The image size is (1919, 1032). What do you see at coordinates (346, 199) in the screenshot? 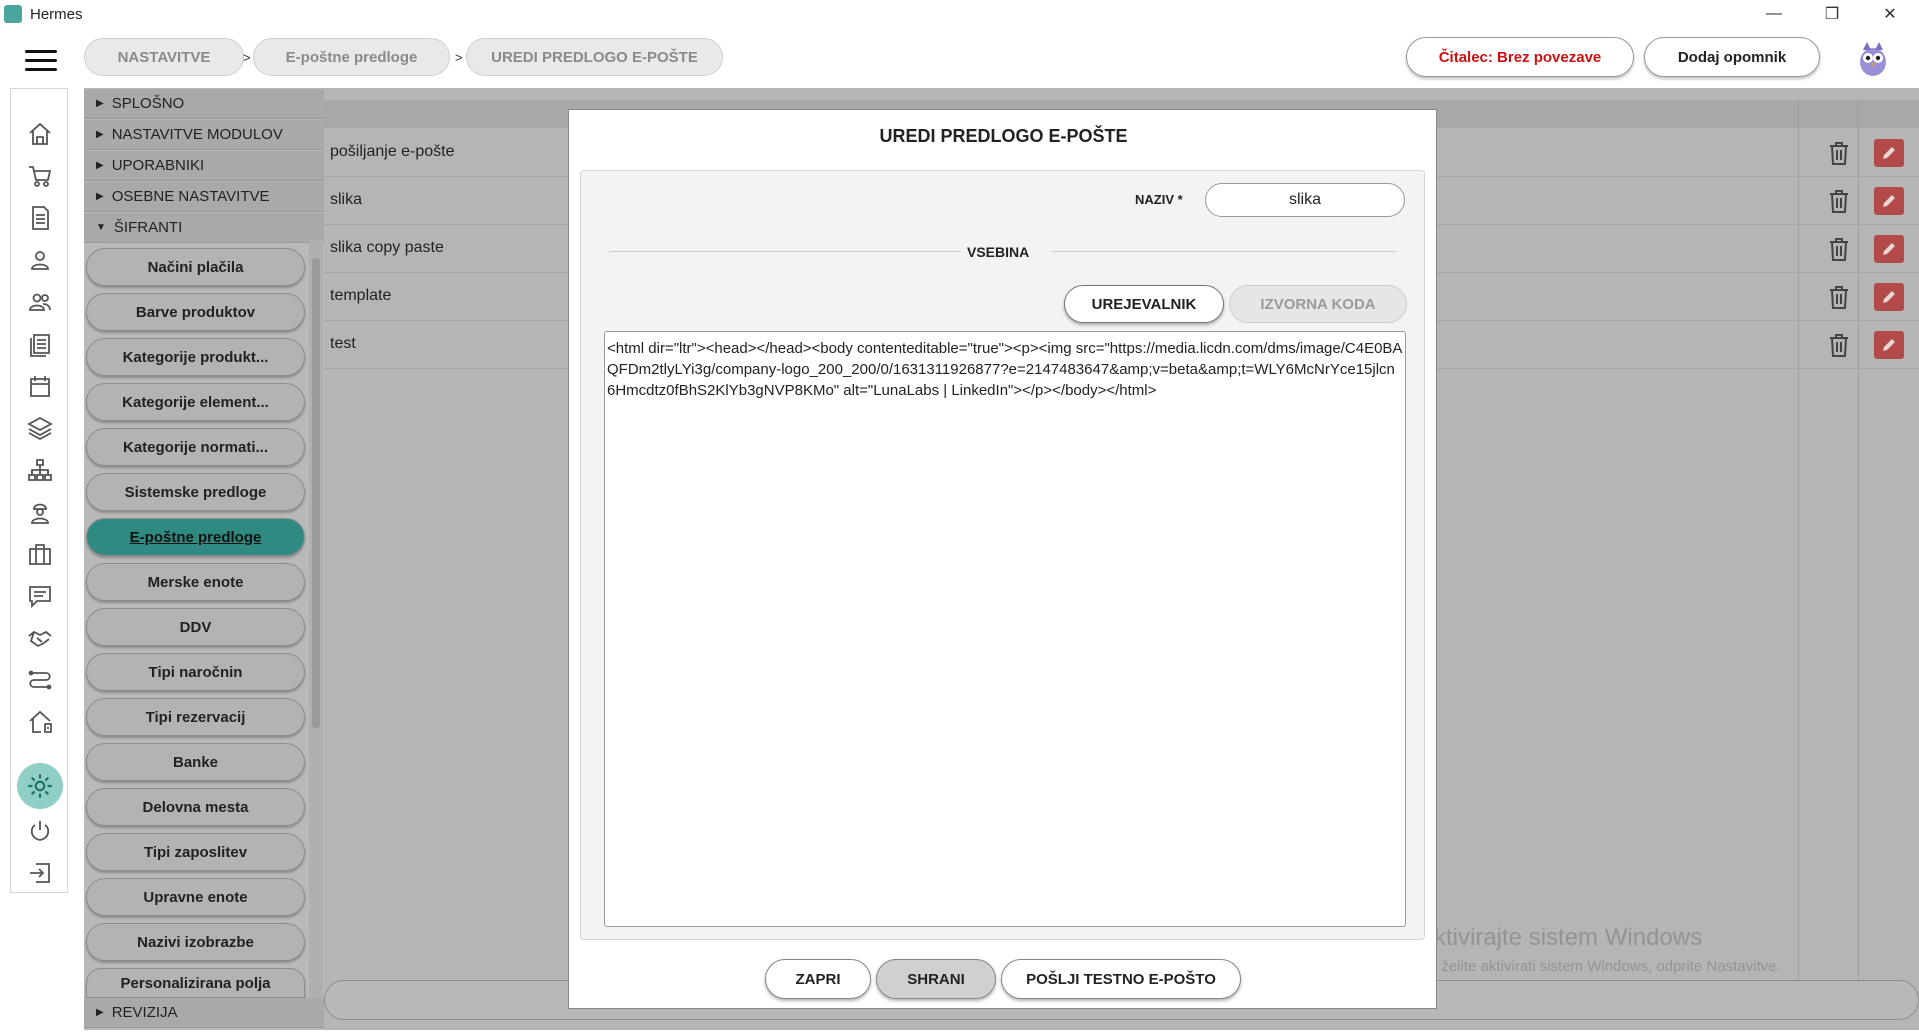
I see `template-name: slika` at bounding box center [346, 199].